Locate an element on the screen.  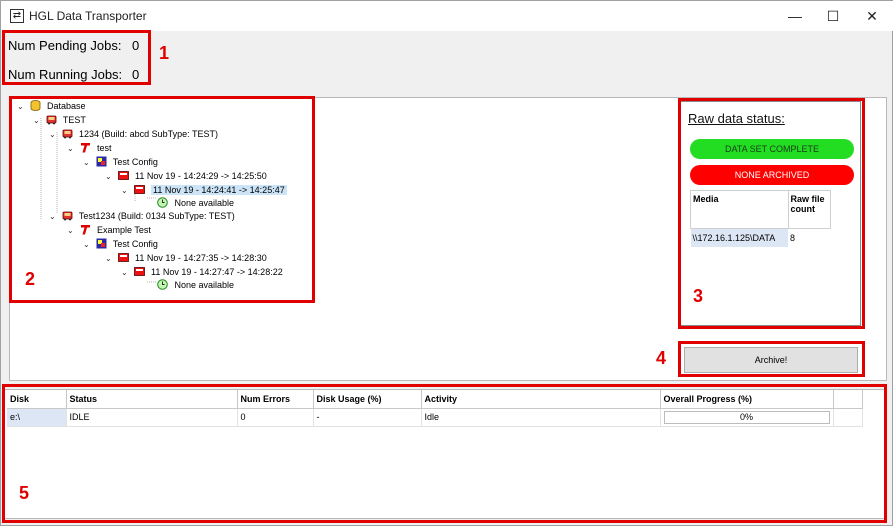
annotation-number-1: 1 is located at coordinates (164, 53).